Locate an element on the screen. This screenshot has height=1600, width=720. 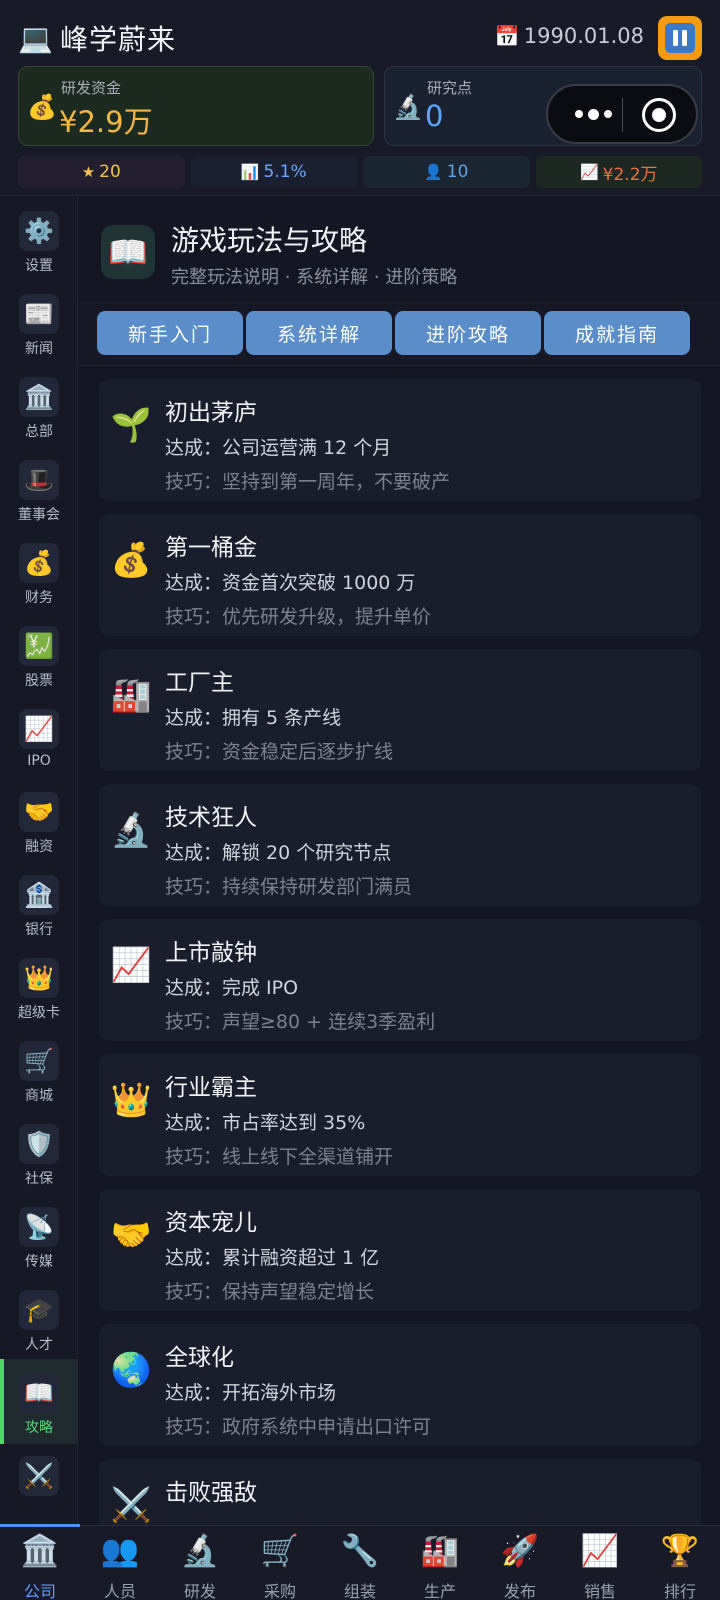
achievement-card: ⚔️ 击败强敌 is located at coordinates (400, 1492).